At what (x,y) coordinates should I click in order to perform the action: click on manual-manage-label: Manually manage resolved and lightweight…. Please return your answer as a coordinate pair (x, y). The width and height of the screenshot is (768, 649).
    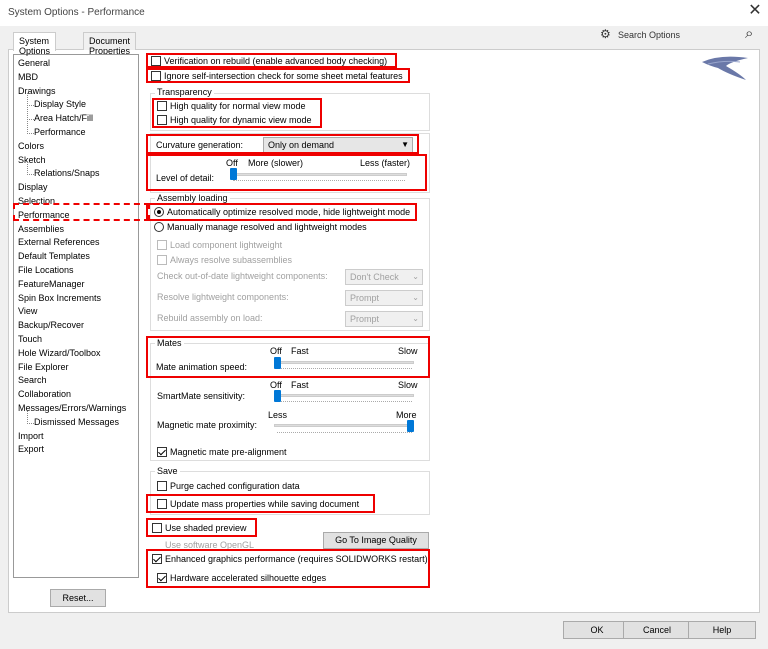
    Looking at the image, I should click on (267, 227).